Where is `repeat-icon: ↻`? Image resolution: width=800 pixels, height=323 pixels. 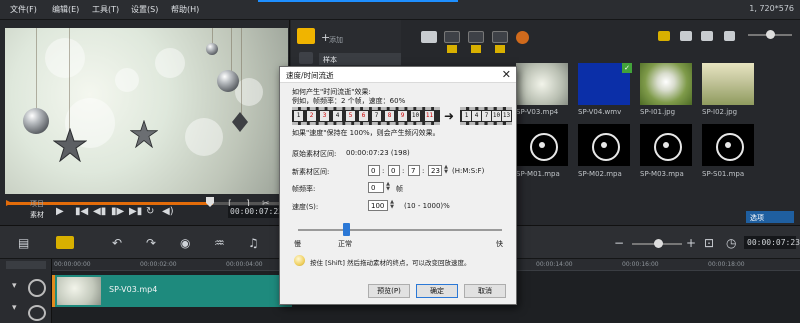 repeat-icon: ↻ is located at coordinates (150, 211).